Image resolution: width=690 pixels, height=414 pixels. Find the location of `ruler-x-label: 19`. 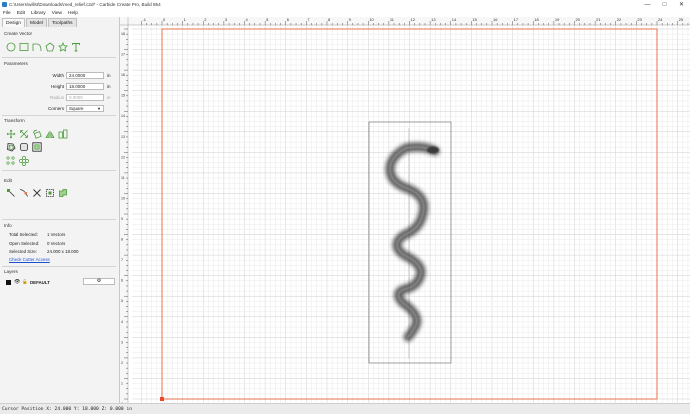

ruler-x-label: 19 is located at coordinates (557, 19).